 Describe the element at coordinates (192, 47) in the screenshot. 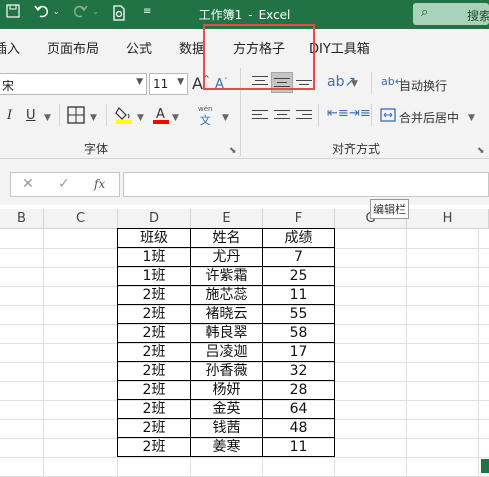

I see `tab-data: 数据` at that location.